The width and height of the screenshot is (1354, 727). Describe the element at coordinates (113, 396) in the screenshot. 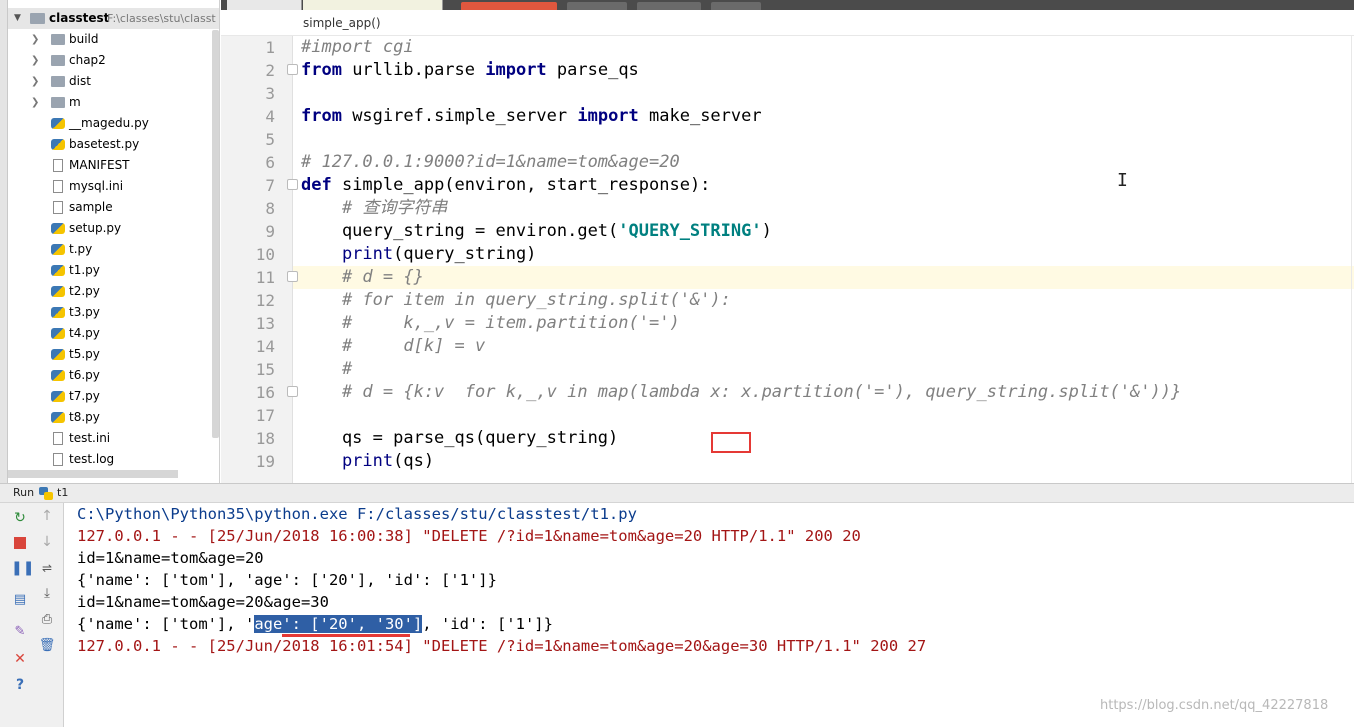

I see `tree-file: t7.py` at that location.